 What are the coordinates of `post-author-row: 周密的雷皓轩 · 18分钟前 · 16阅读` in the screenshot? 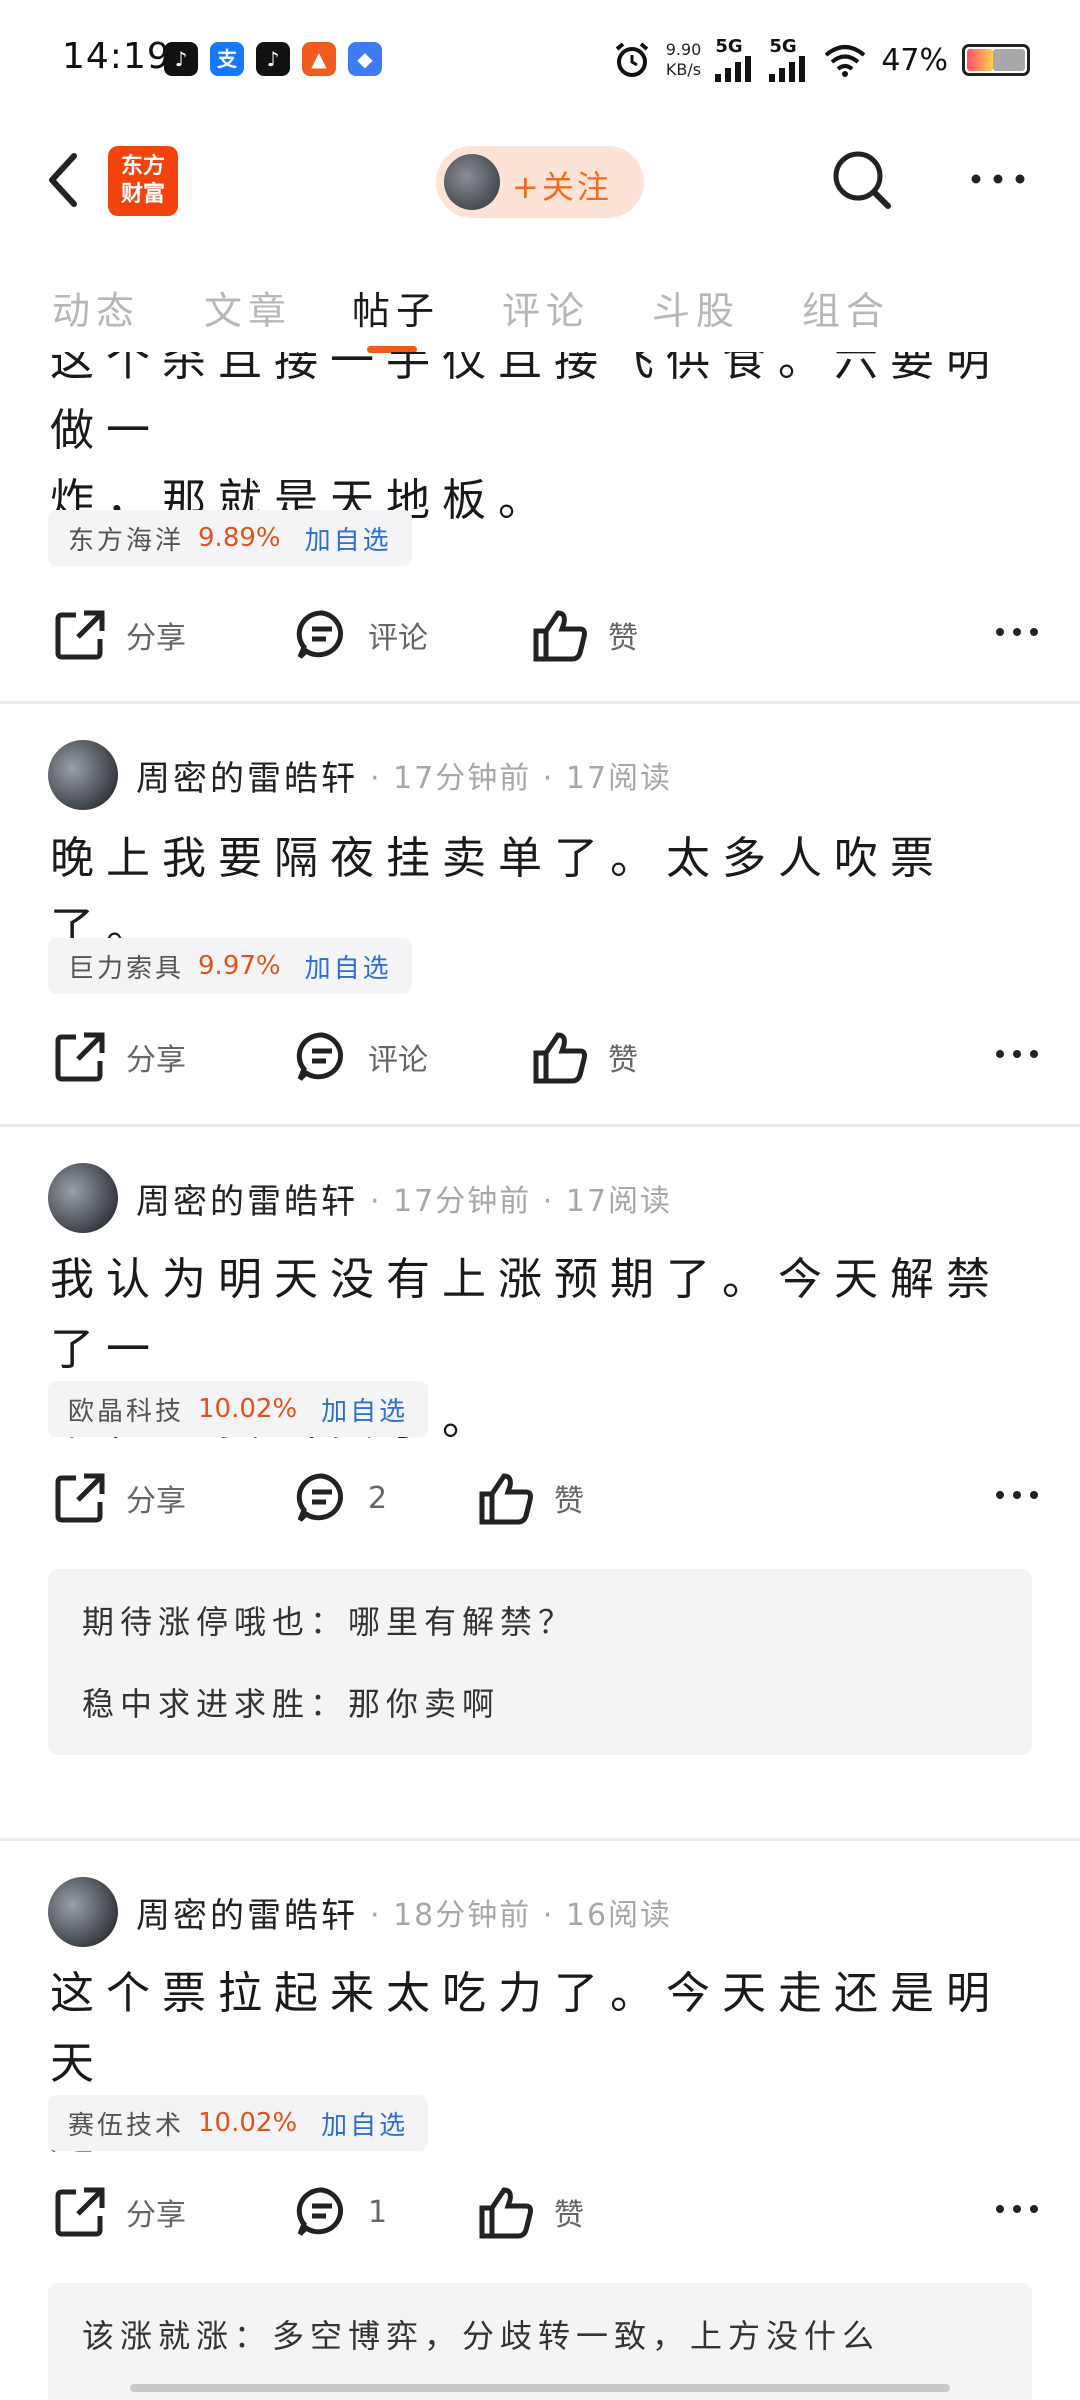 It's located at (360, 1912).